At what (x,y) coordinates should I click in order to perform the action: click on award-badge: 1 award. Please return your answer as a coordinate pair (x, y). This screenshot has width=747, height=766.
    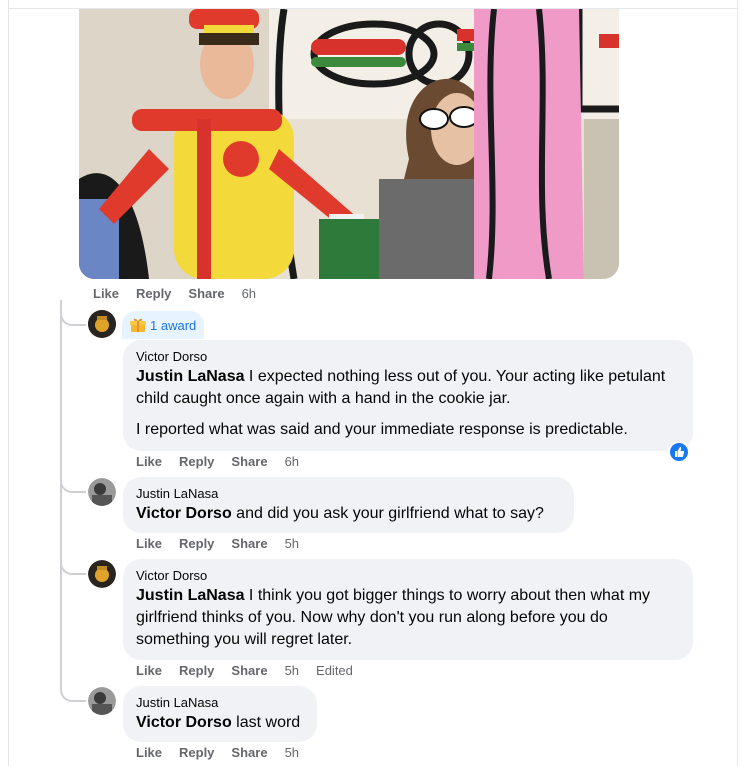
    Looking at the image, I should click on (163, 325).